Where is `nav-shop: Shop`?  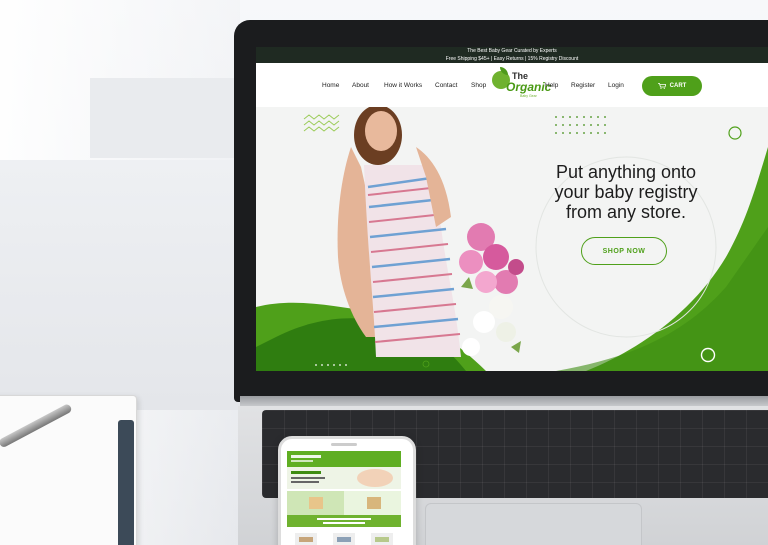 nav-shop: Shop is located at coordinates (478, 85).